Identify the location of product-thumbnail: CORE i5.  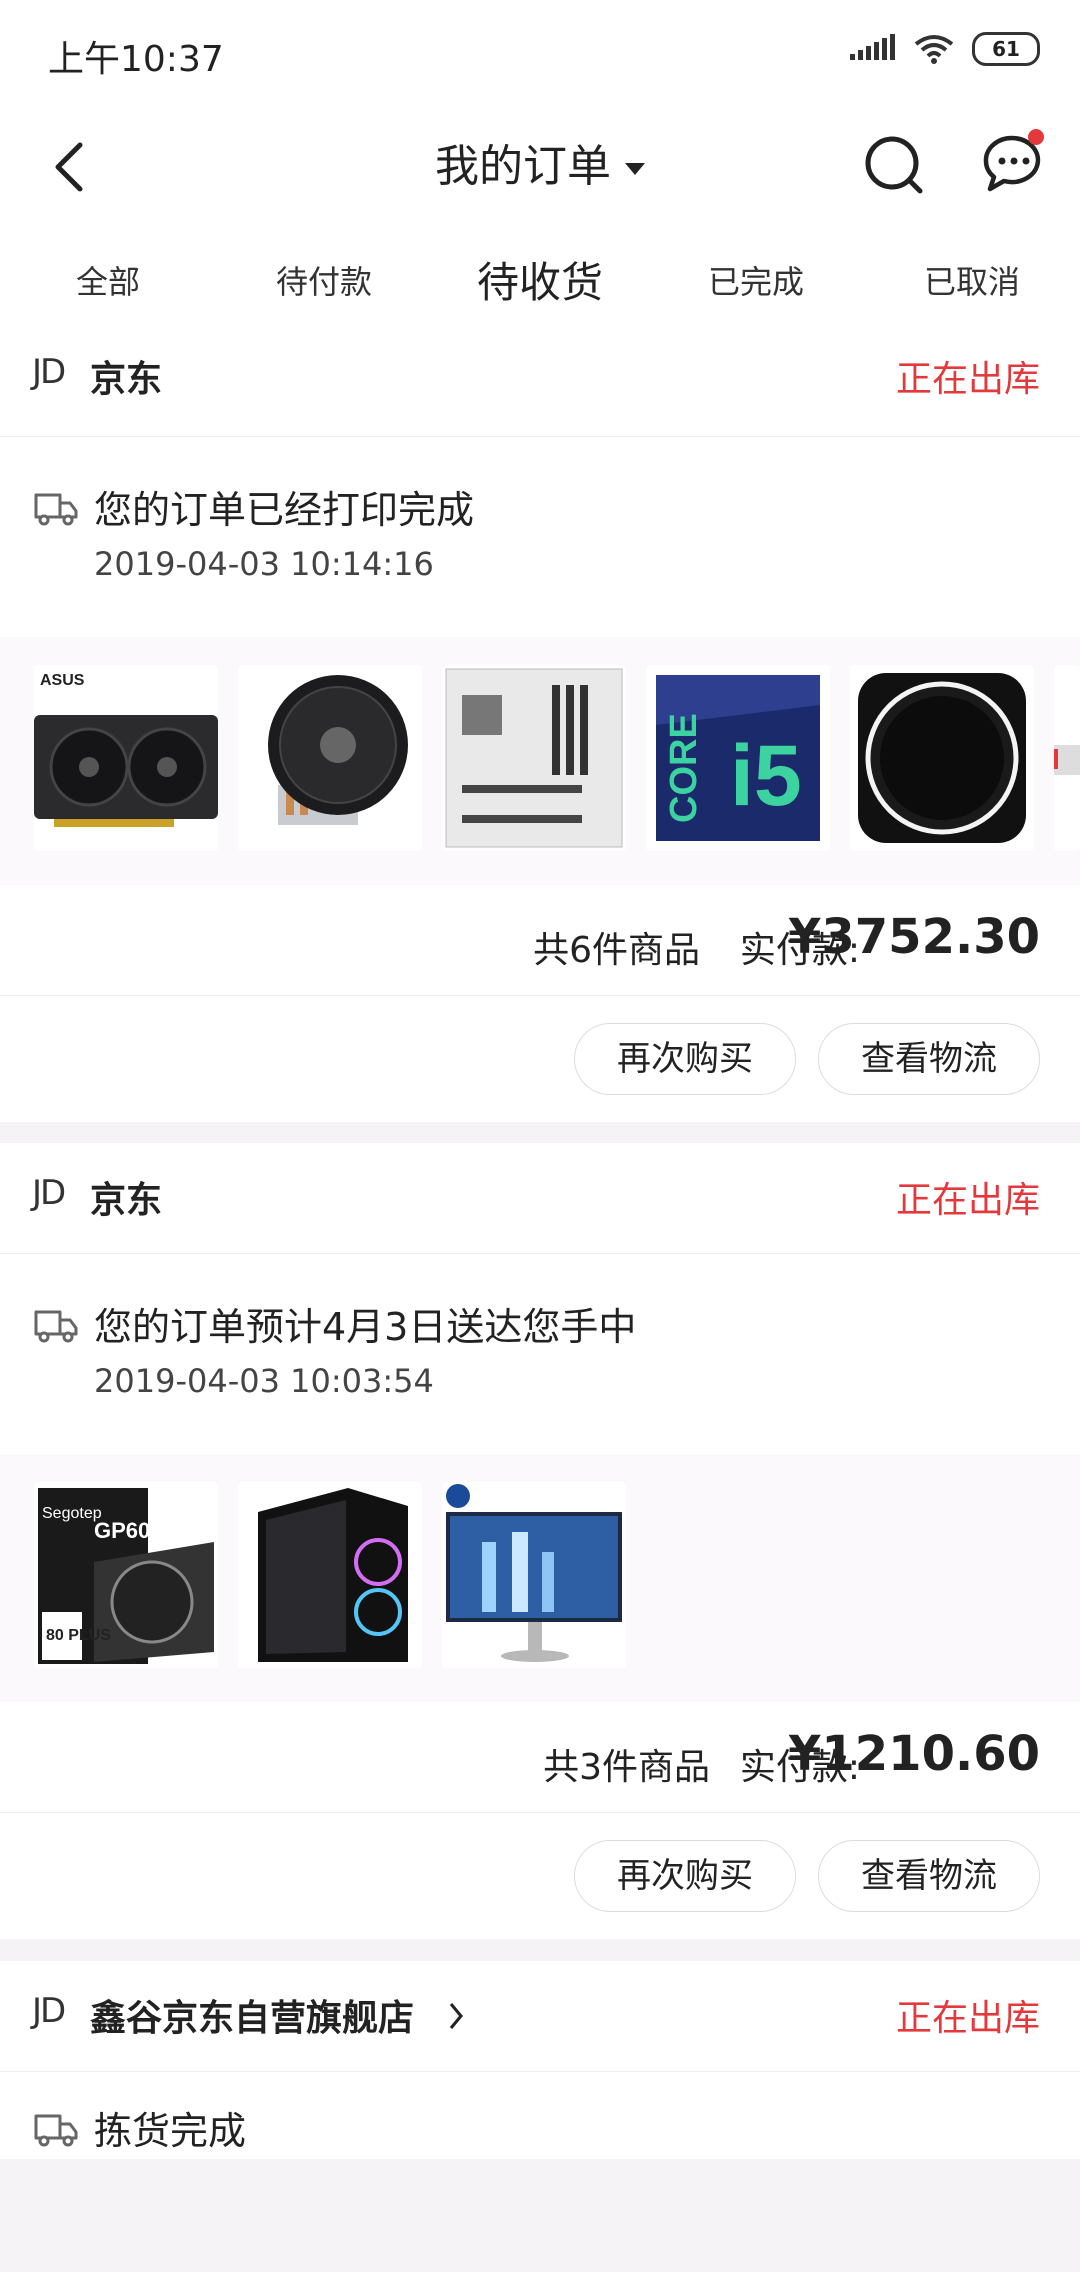
(738, 758).